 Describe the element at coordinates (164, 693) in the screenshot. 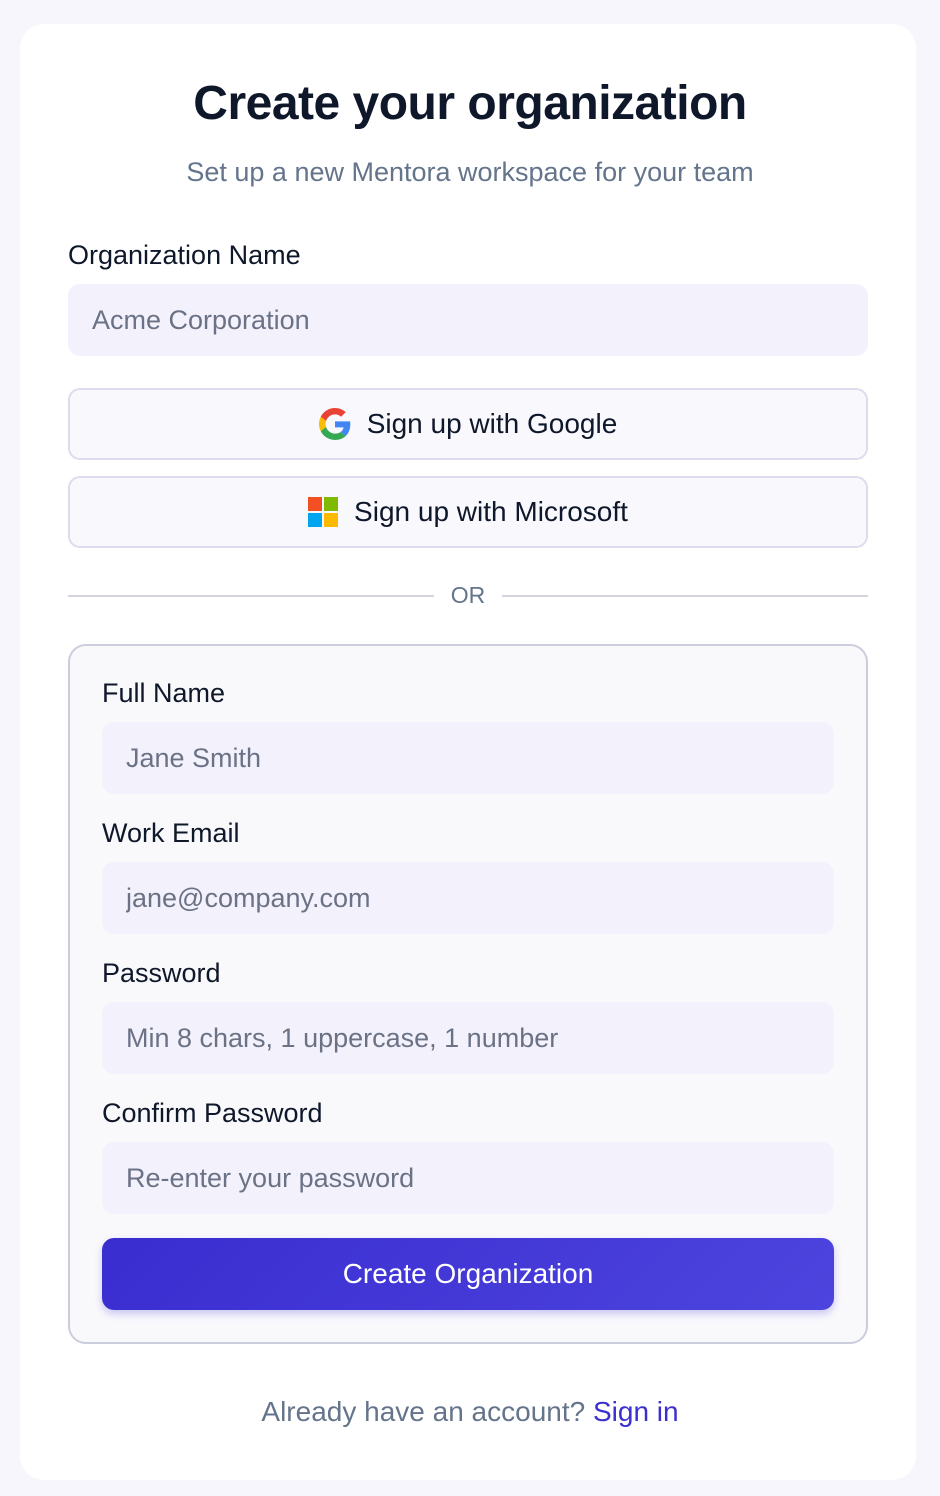

I see `full-name-label: Full Name` at that location.